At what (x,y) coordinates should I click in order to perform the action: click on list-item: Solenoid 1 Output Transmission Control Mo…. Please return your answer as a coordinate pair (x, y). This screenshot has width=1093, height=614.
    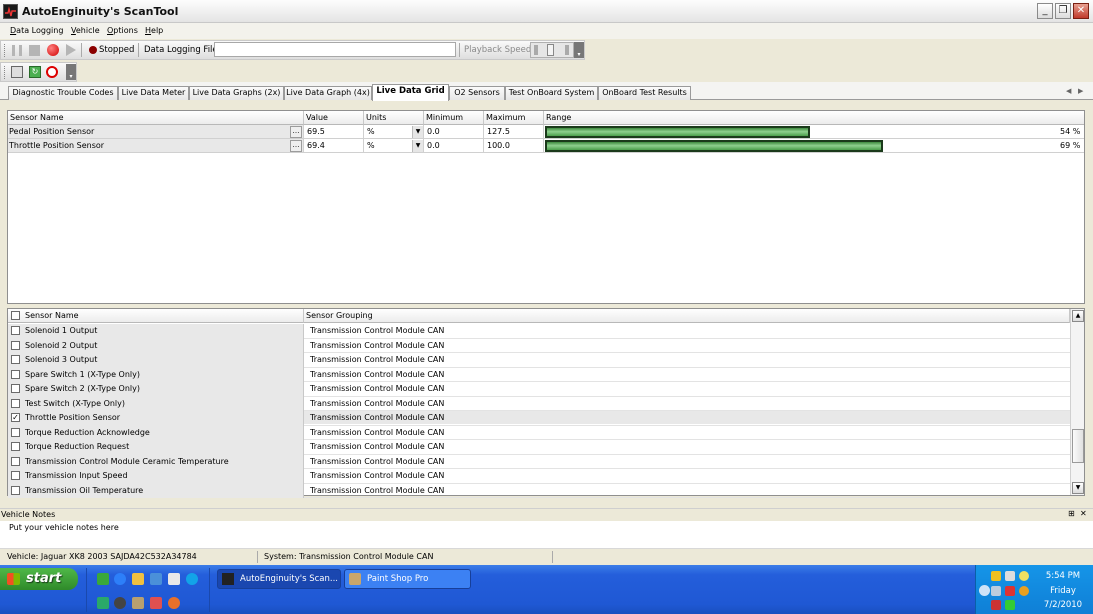
    Looking at the image, I should click on (539, 331).